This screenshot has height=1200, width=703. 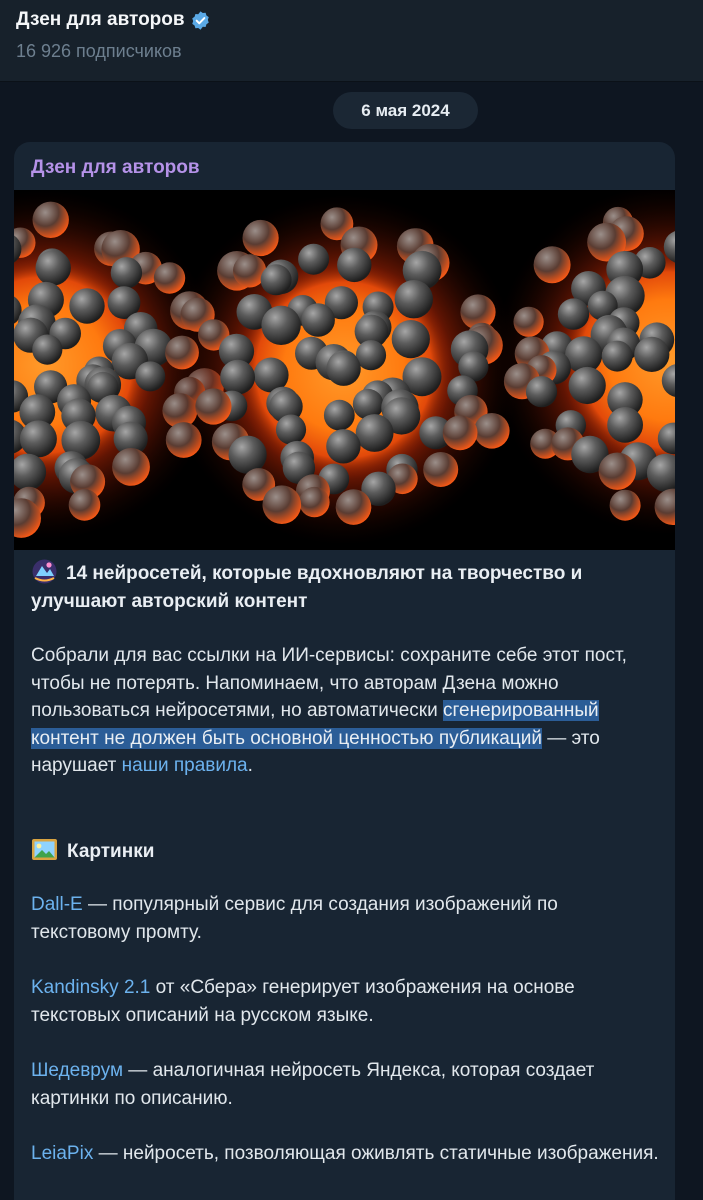 What do you see at coordinates (346, 851) in the screenshot?
I see `section-pictures: Картинки` at bounding box center [346, 851].